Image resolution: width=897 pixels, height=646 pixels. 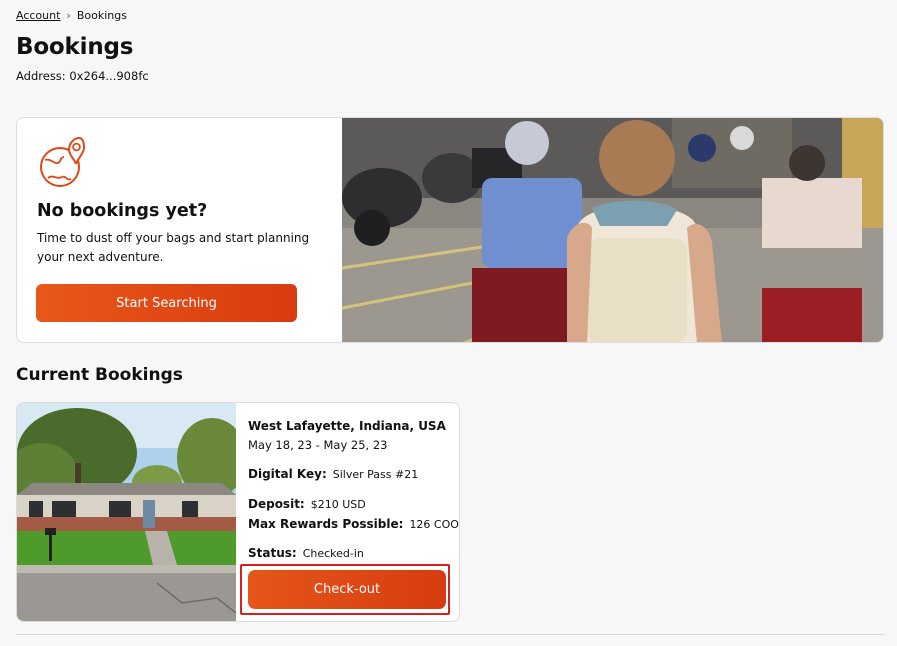 I want to click on digital-key-row: Digital Key: Silver Pass #21, so click(x=333, y=474).